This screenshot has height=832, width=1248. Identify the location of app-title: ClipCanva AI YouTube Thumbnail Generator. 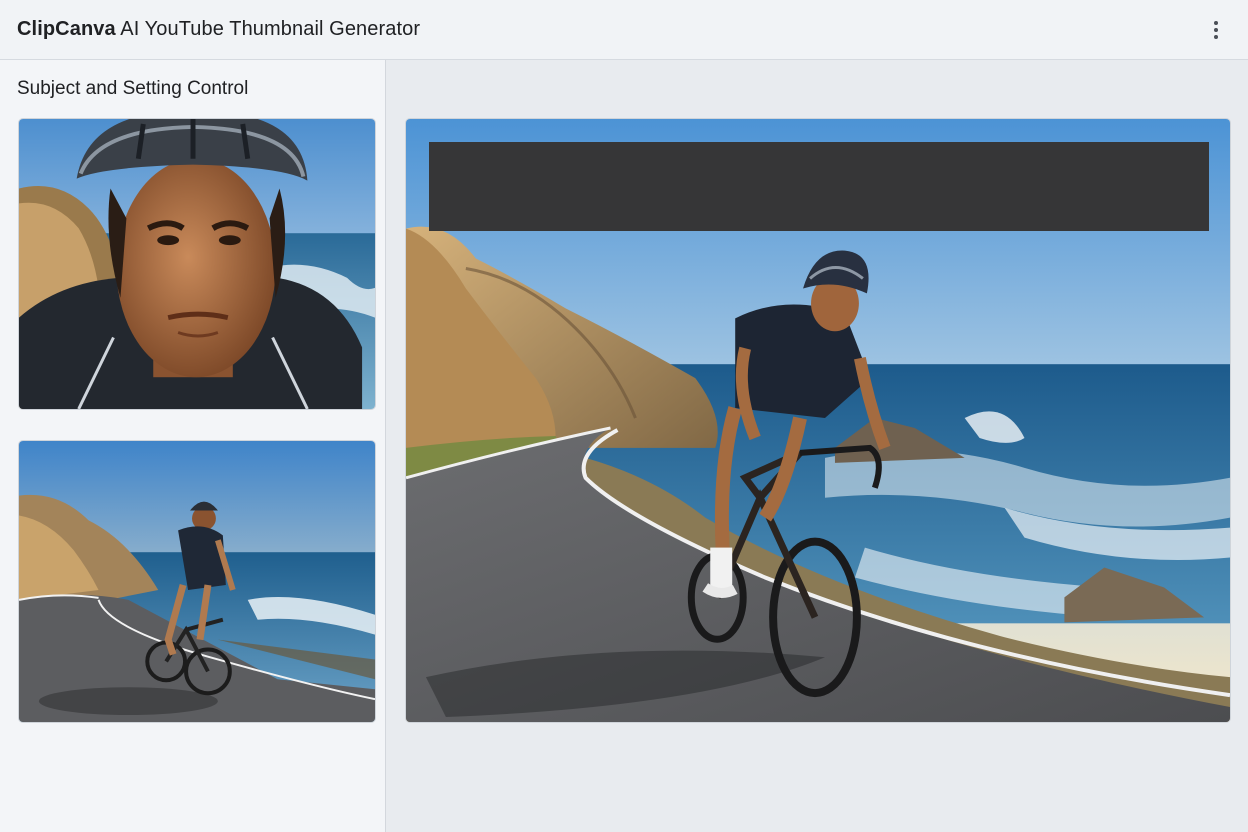
(218, 29).